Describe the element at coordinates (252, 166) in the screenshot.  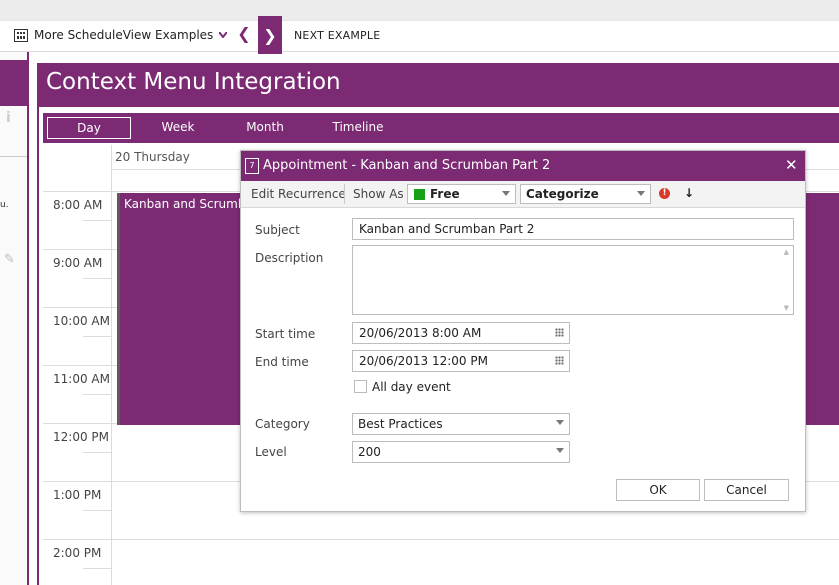
I see `calendar-icon: 7` at that location.